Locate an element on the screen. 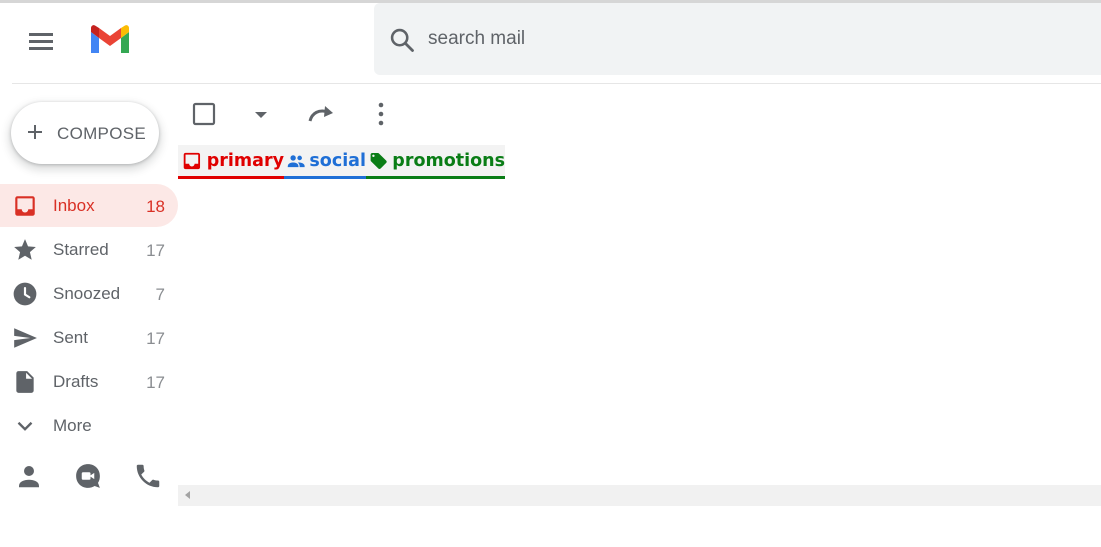  sidebar-item-label: Starred is located at coordinates (81, 249).